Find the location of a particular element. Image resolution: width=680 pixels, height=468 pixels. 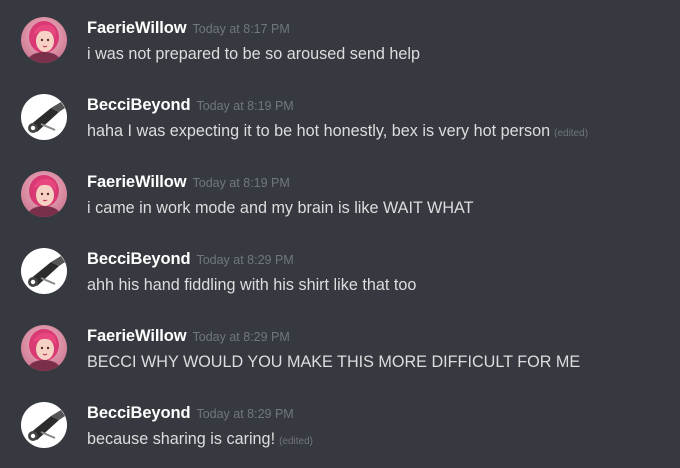

message-header: FaerieWillow Today at 8:17 PM is located at coordinates (188, 28).